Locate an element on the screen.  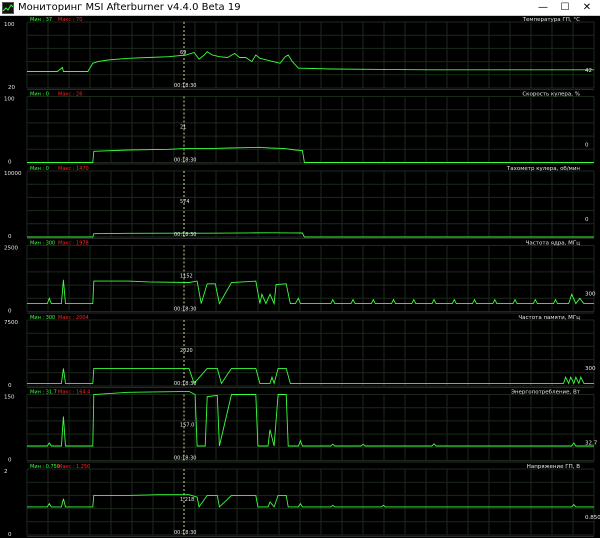
y-tick-top: 10000 is located at coordinates (13, 174).